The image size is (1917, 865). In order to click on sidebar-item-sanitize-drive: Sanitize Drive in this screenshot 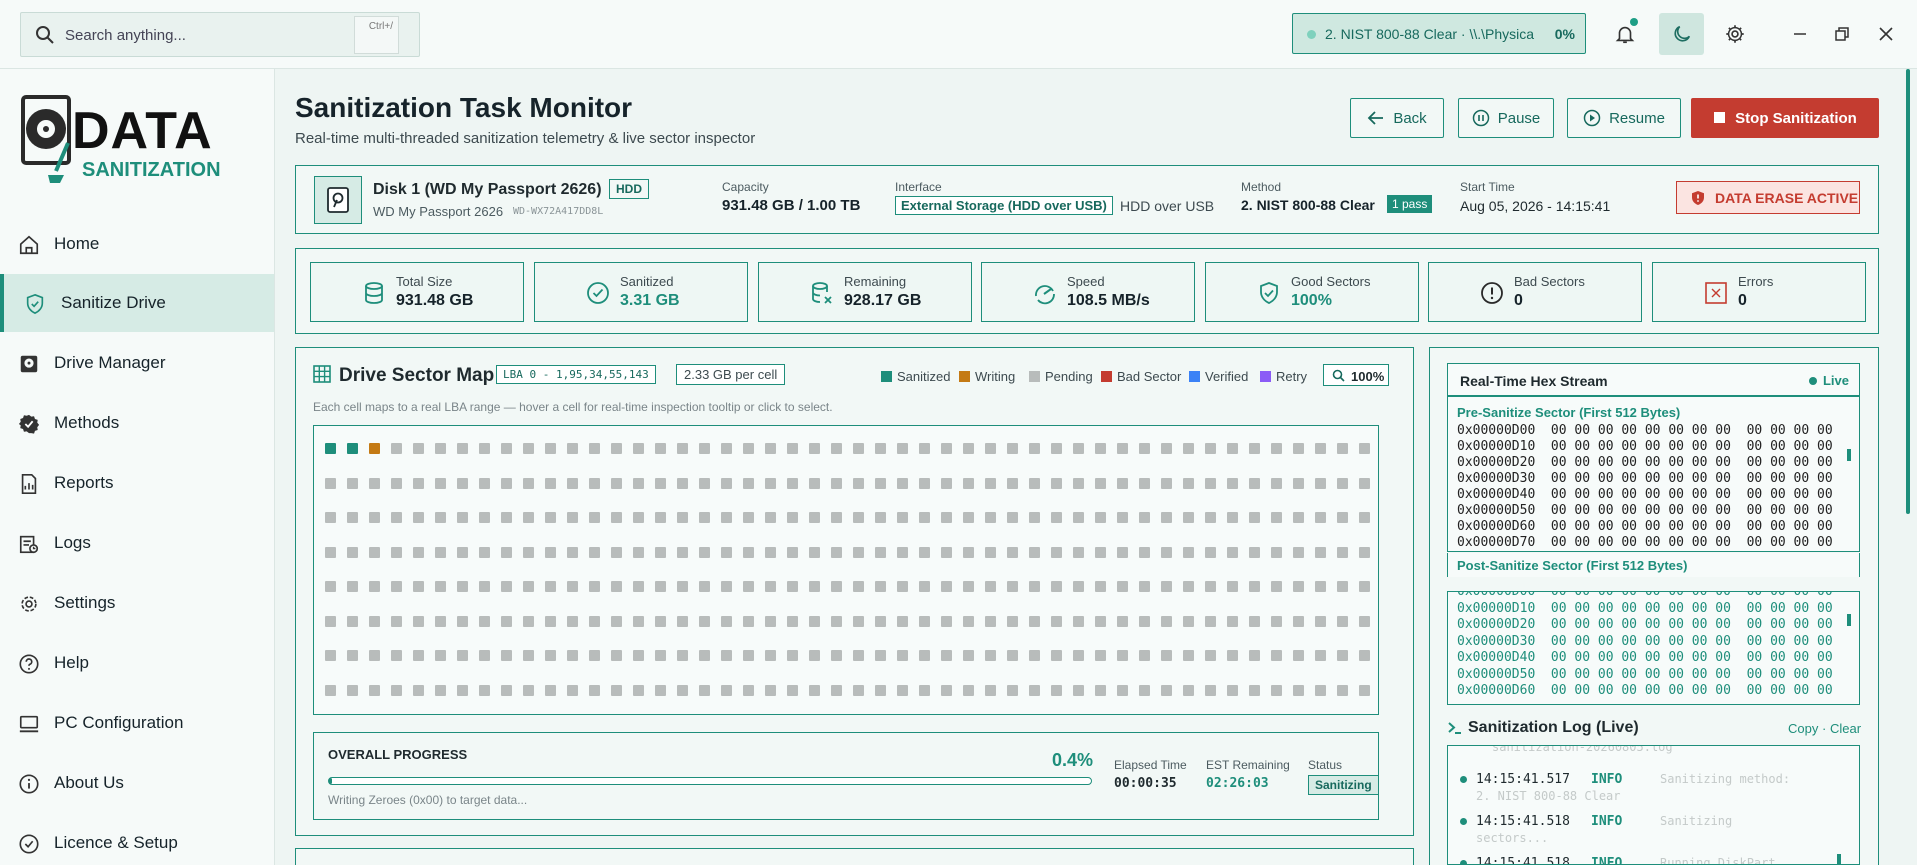, I will do `click(137, 303)`.